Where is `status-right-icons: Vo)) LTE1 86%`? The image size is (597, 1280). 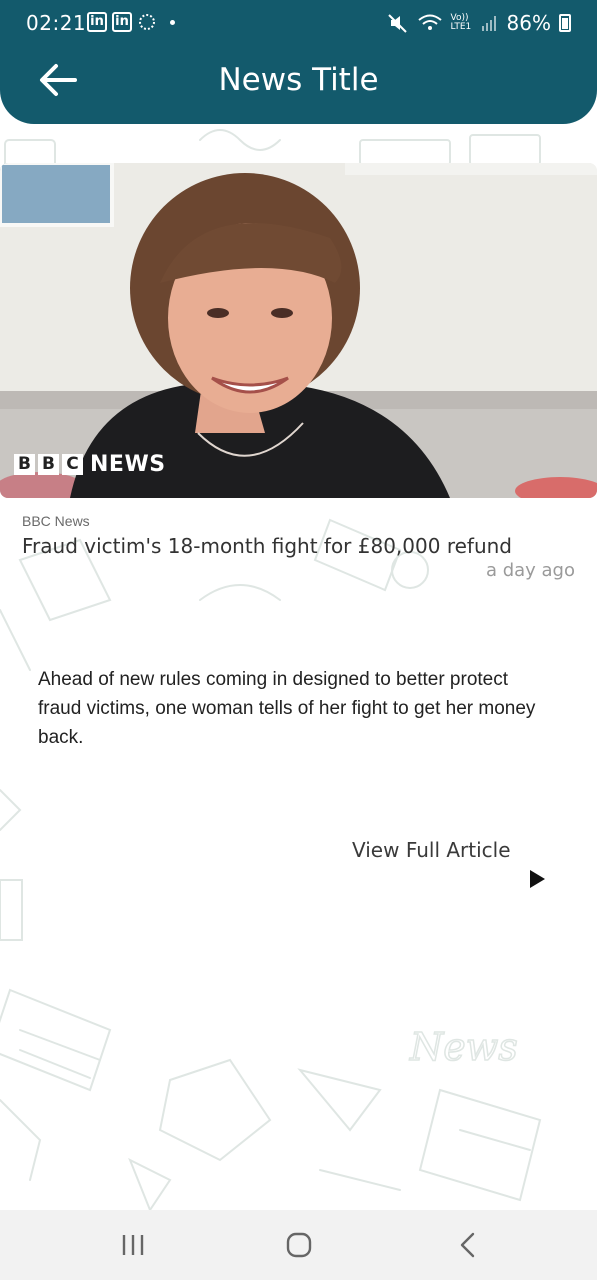 status-right-icons: Vo)) LTE1 86% is located at coordinates (479, 23).